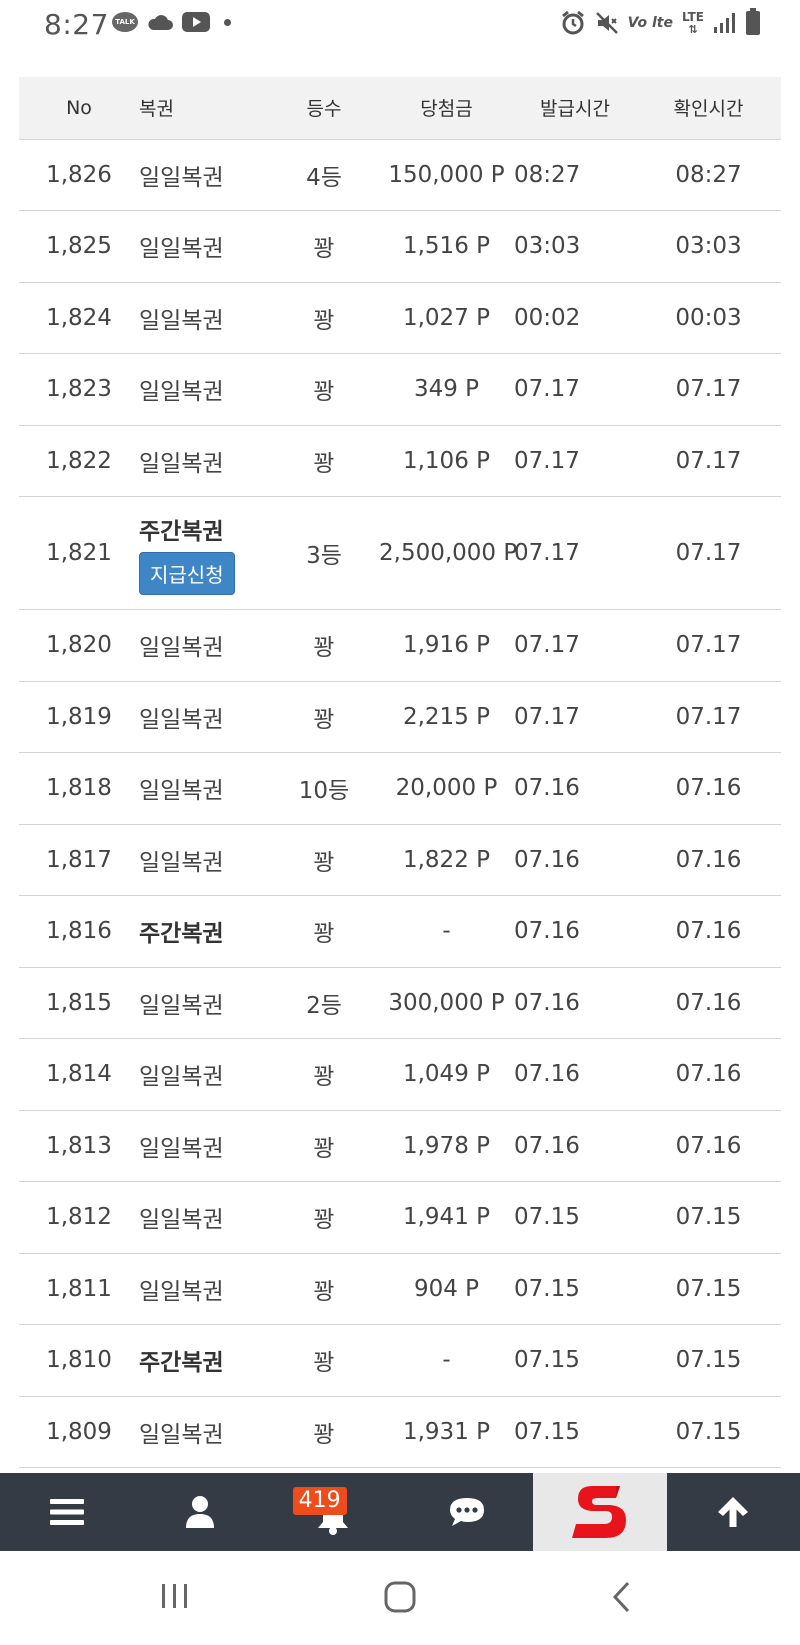  What do you see at coordinates (204, 108) in the screenshot?
I see `header-lottery: 복권` at bounding box center [204, 108].